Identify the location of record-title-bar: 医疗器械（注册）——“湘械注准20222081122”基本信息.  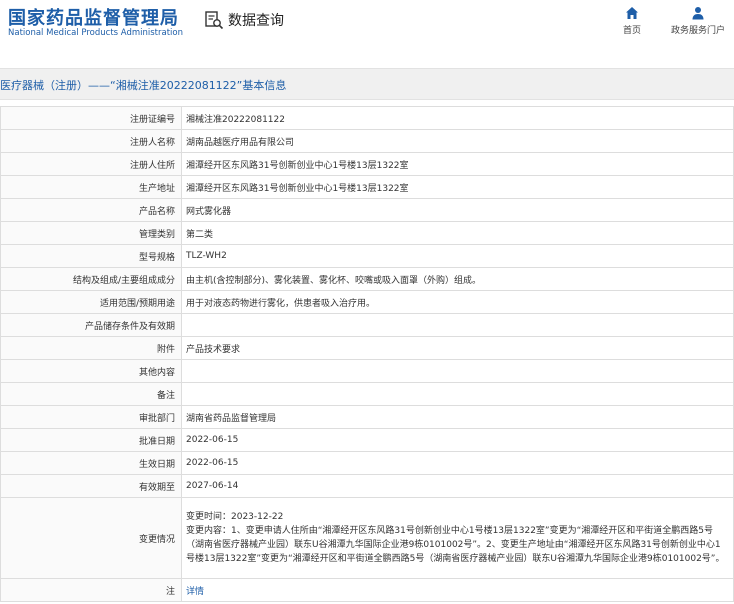
(367, 84).